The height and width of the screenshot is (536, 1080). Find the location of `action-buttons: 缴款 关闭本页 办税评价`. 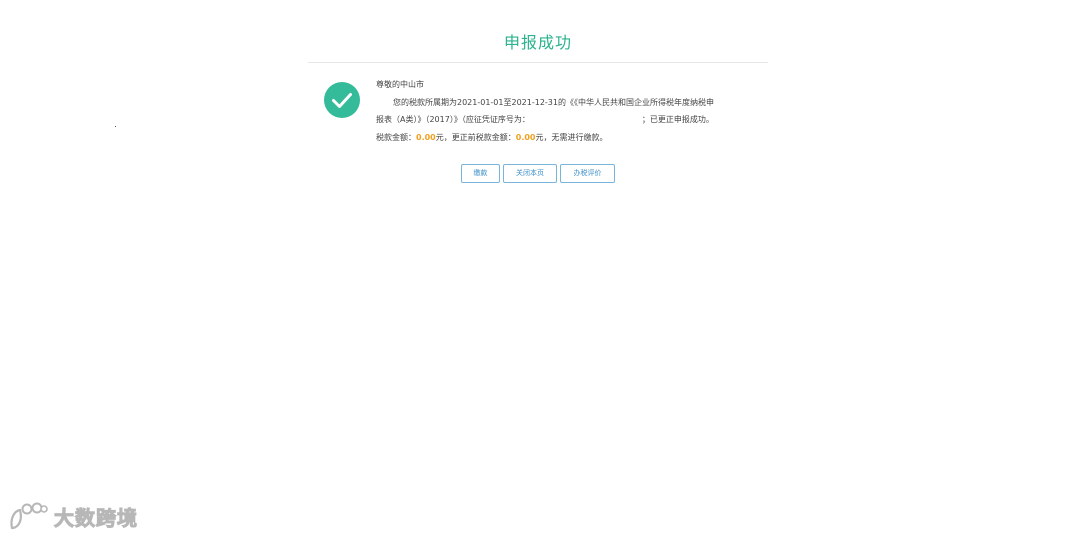

action-buttons: 缴款 关闭本页 办税评价 is located at coordinates (538, 173).